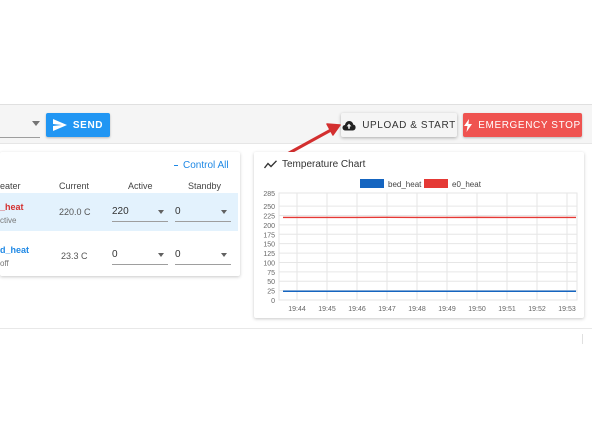  Describe the element at coordinates (529, 125) in the screenshot. I see `emergency-stop-label: EMERGENCY STOP` at that location.